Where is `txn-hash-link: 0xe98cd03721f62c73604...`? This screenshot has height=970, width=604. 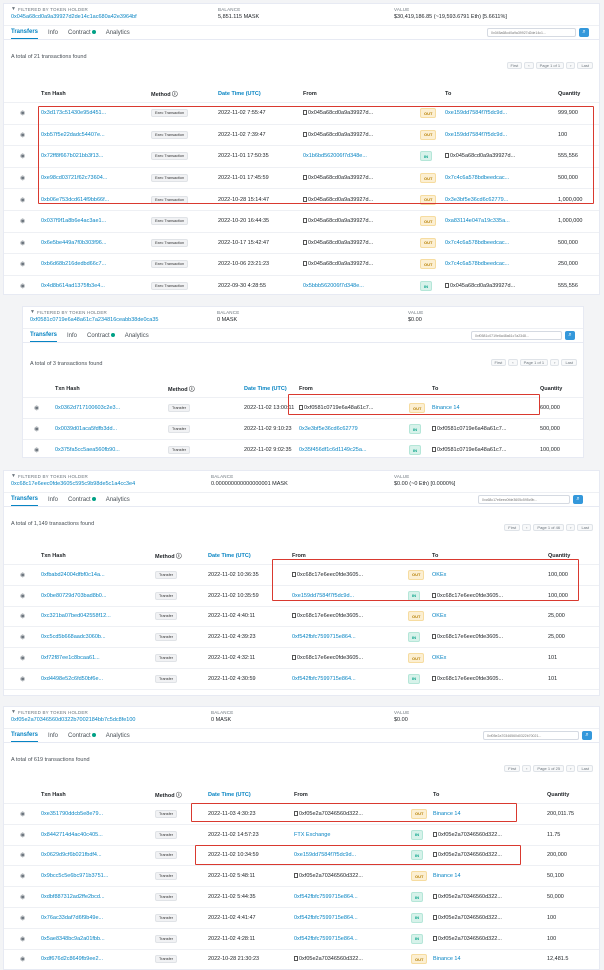 txn-hash-link: 0xe98cd03721f62c73604... is located at coordinates (74, 178).